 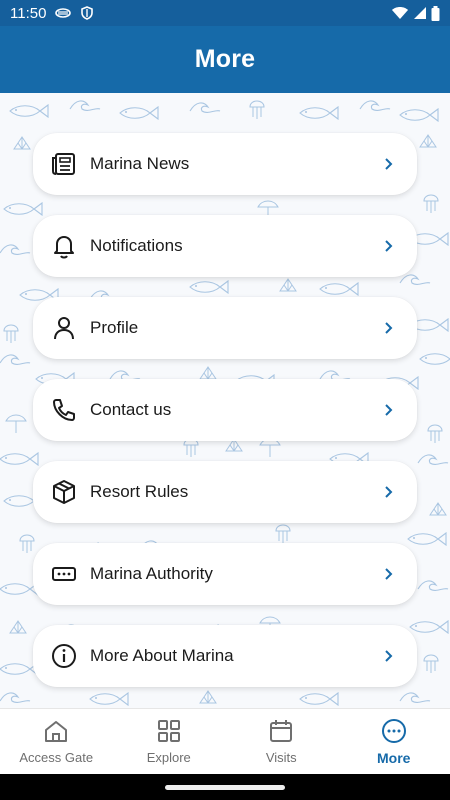 What do you see at coordinates (28, 13) in the screenshot?
I see `status-time: 11:50` at bounding box center [28, 13].